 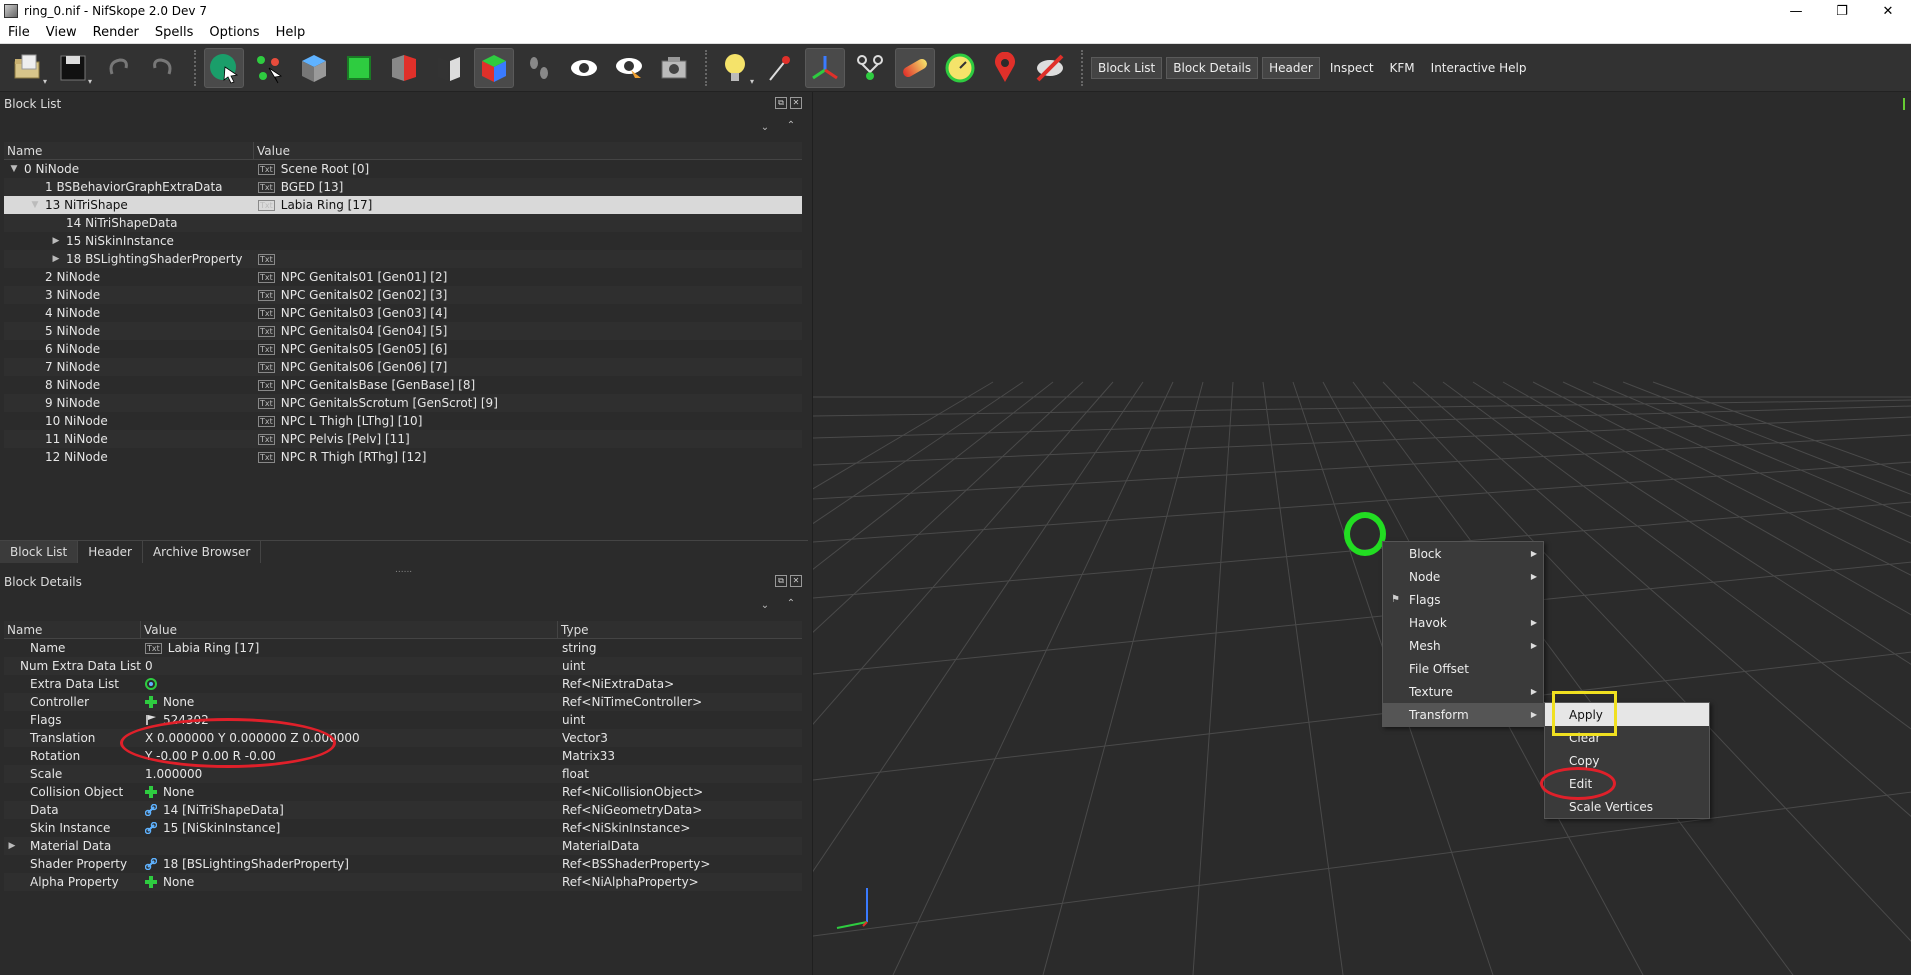 I want to click on view-user-button, so click(x=494, y=67).